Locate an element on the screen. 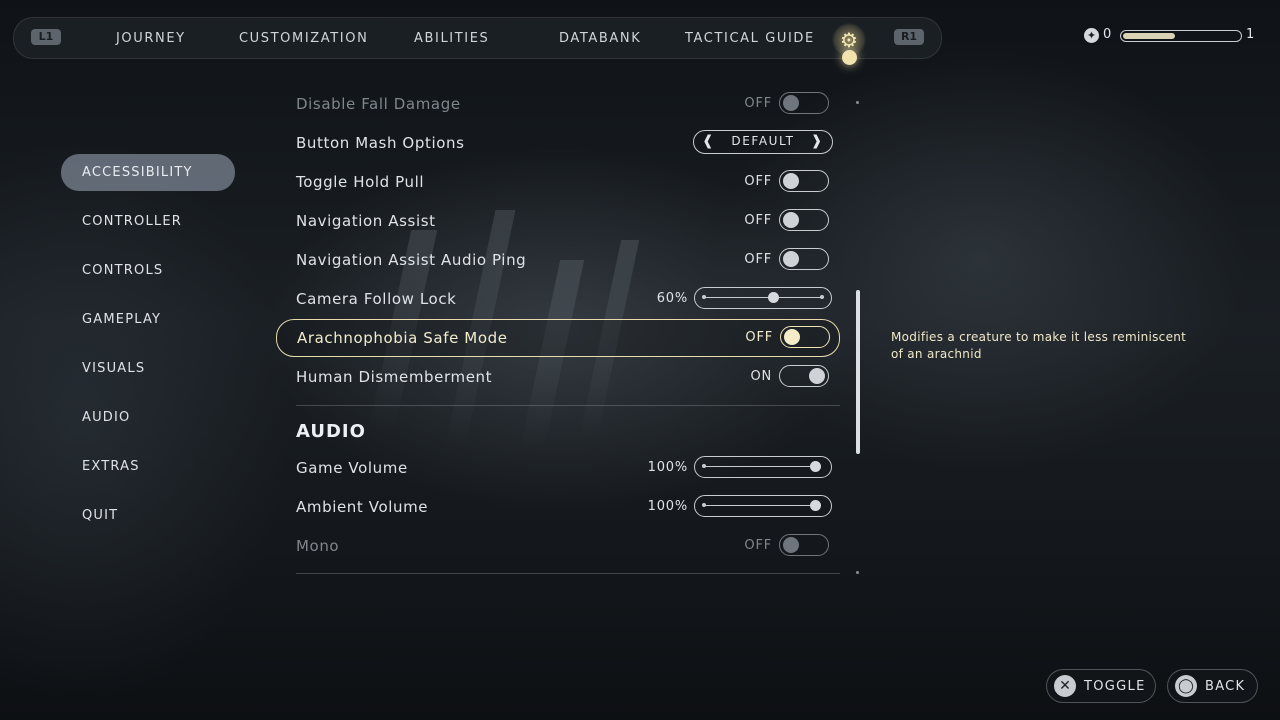 This screenshot has width=1280, height=720. setting-arachnophobia-safe-mode: Arachnophobia Safe Mode OFF is located at coordinates (558, 338).